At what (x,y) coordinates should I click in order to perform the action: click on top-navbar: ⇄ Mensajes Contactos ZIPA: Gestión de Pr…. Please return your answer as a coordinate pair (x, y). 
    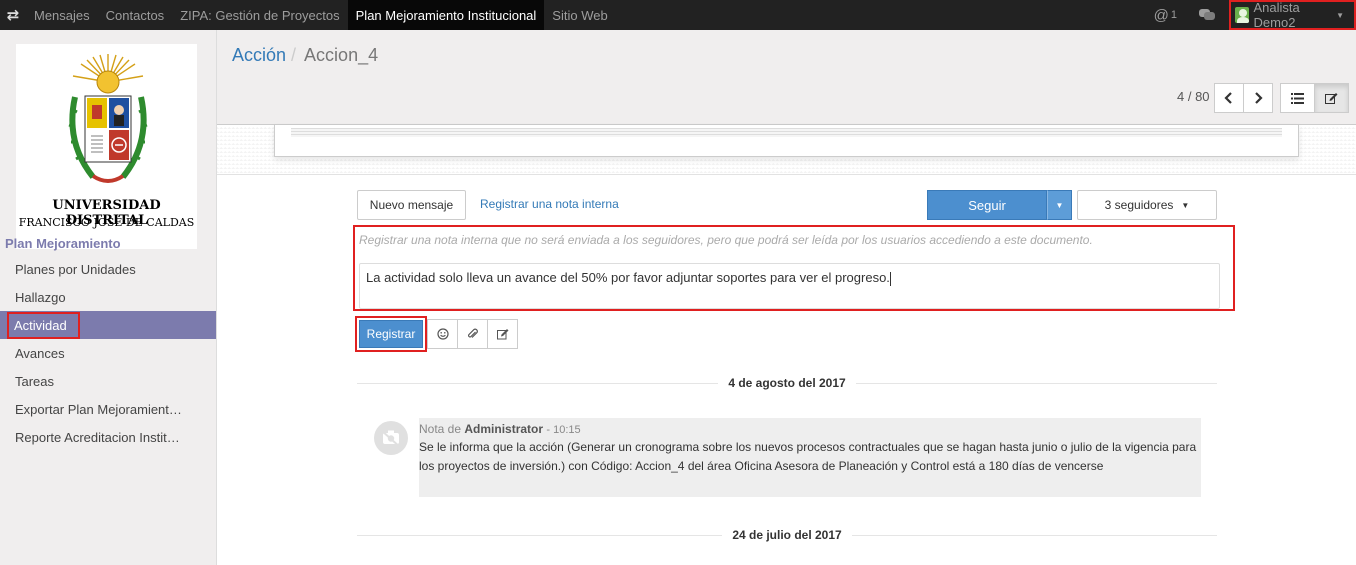
    Looking at the image, I should click on (678, 15).